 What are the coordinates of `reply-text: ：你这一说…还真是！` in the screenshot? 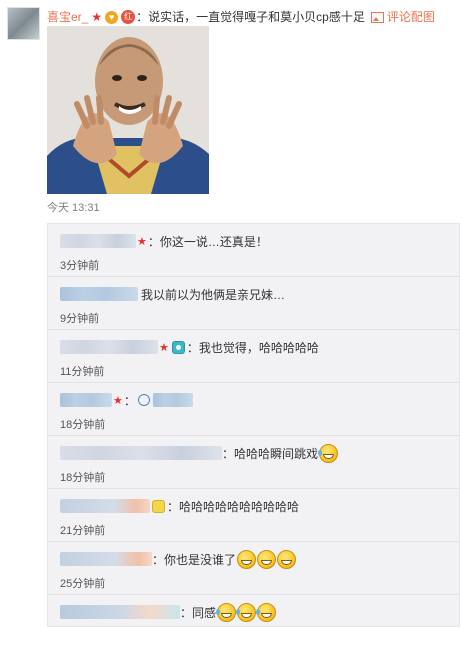 It's located at (207, 241).